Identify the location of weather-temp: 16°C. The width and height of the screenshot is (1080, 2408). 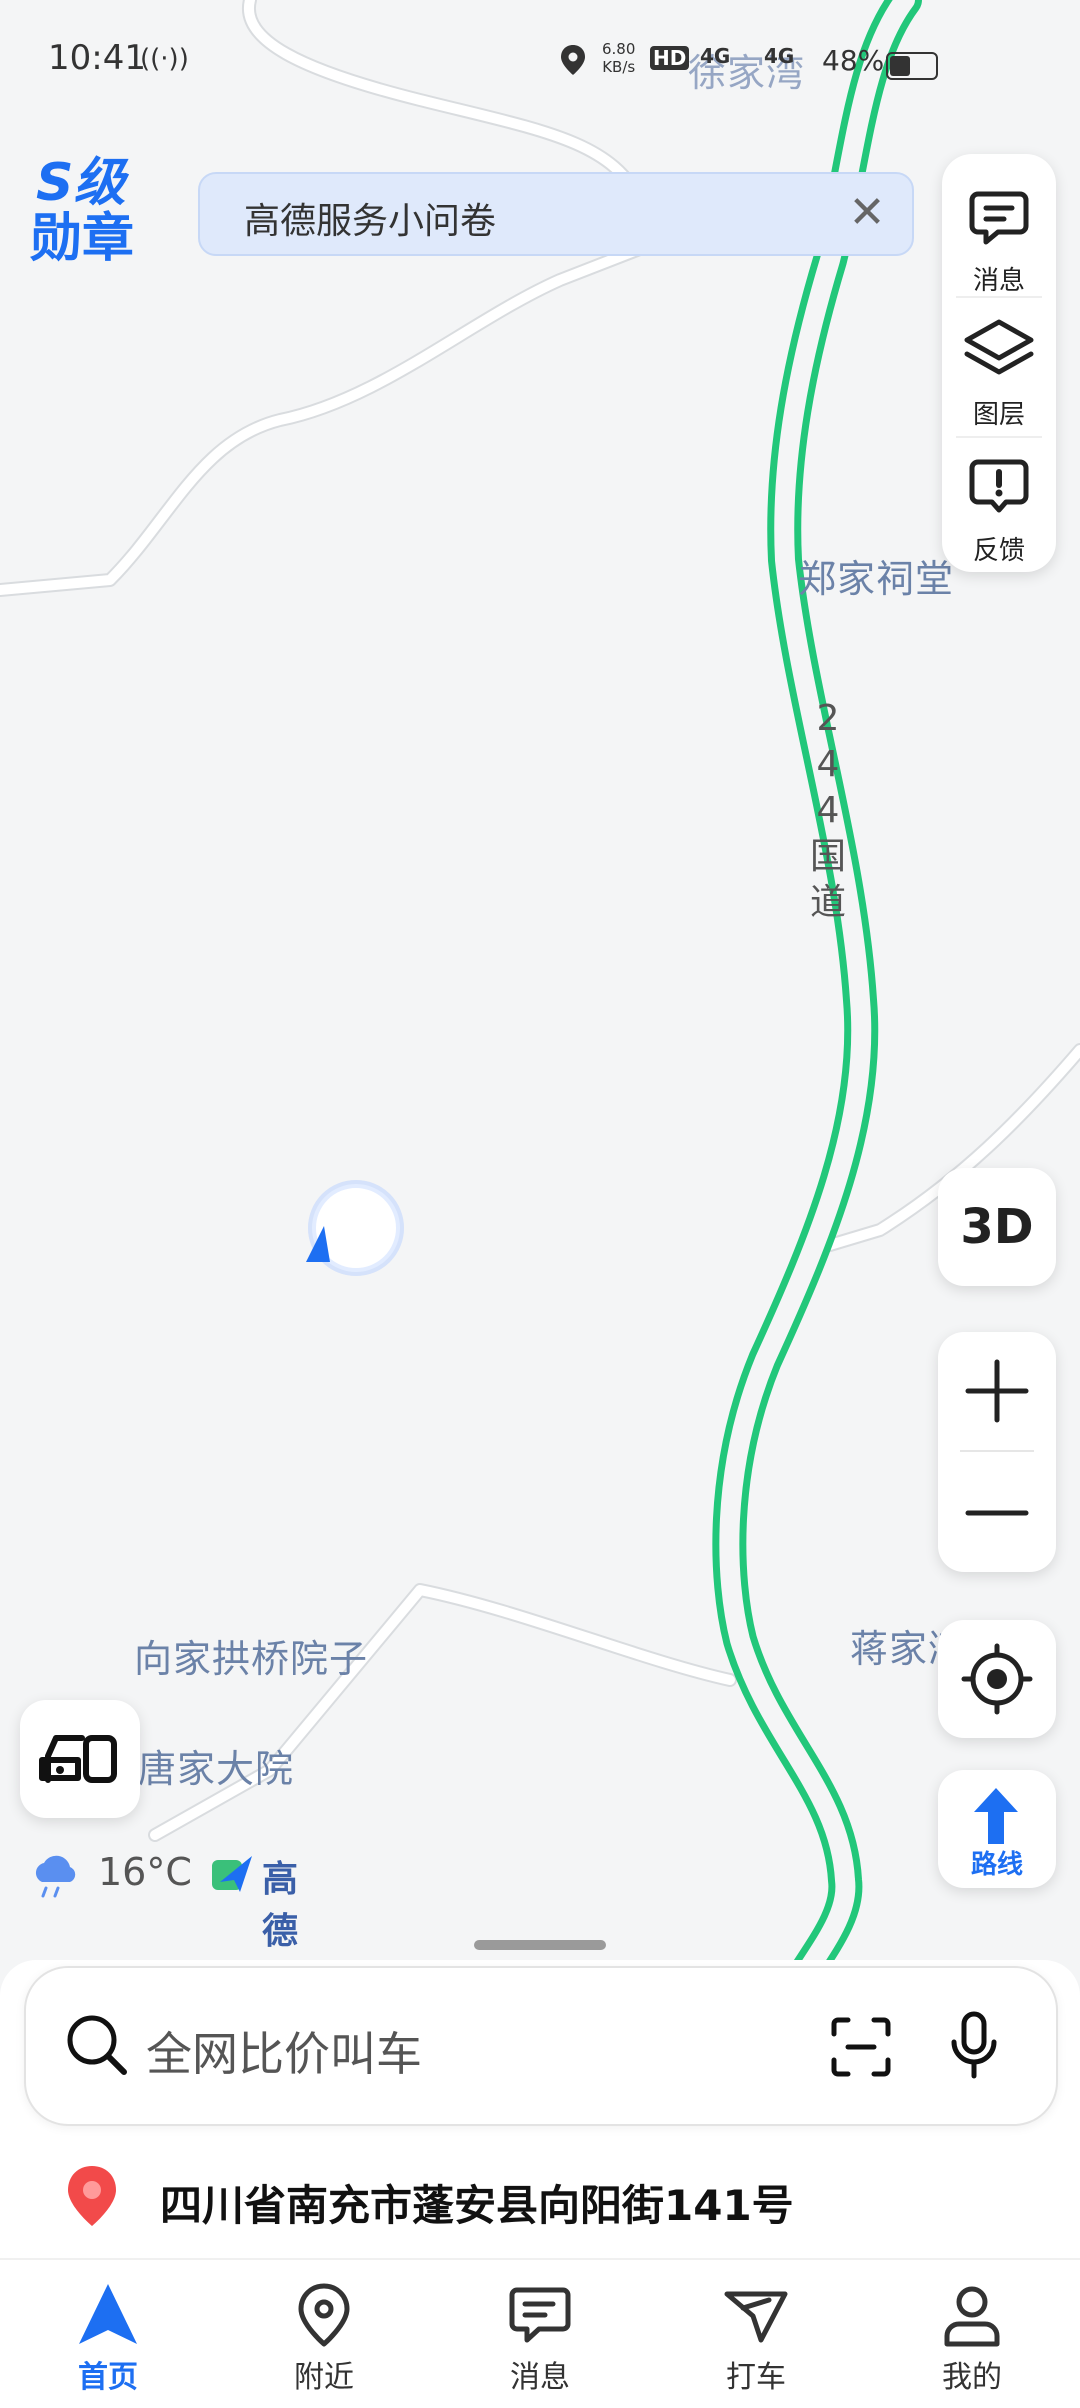
(145, 1872).